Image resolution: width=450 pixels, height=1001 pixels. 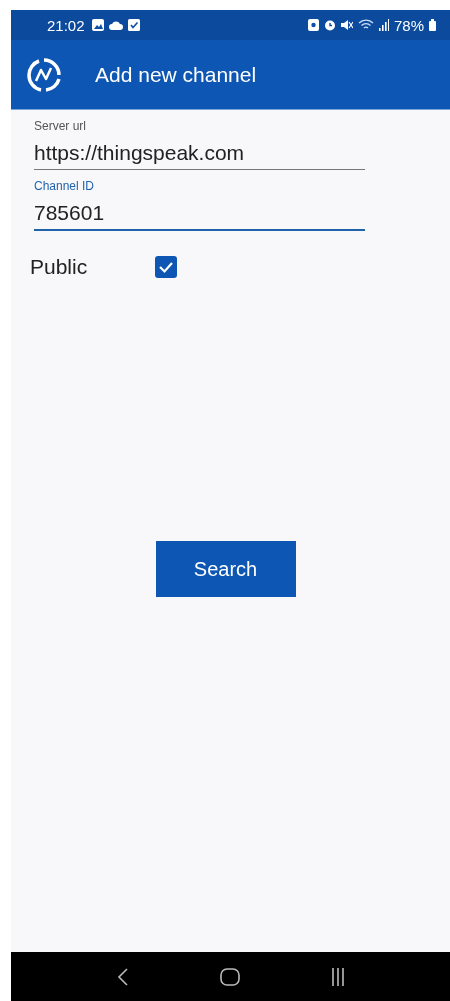 What do you see at coordinates (432, 25) in the screenshot?
I see `battery-icon` at bounding box center [432, 25].